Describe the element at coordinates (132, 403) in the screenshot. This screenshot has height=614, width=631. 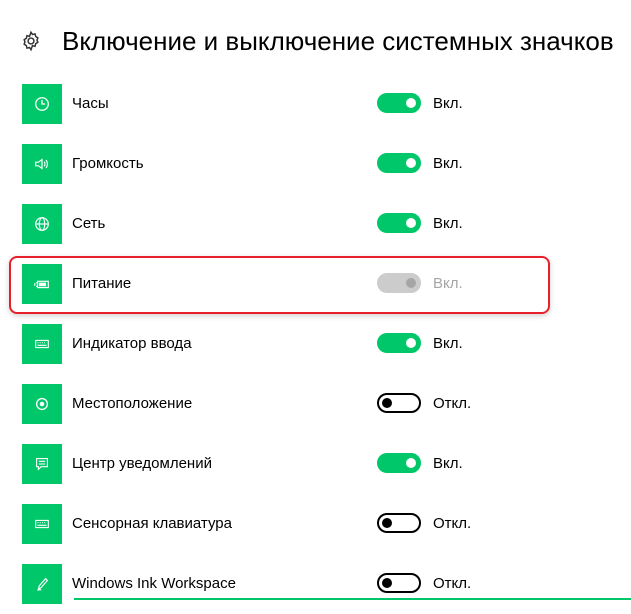
I see `item-label: Местоположение` at that location.